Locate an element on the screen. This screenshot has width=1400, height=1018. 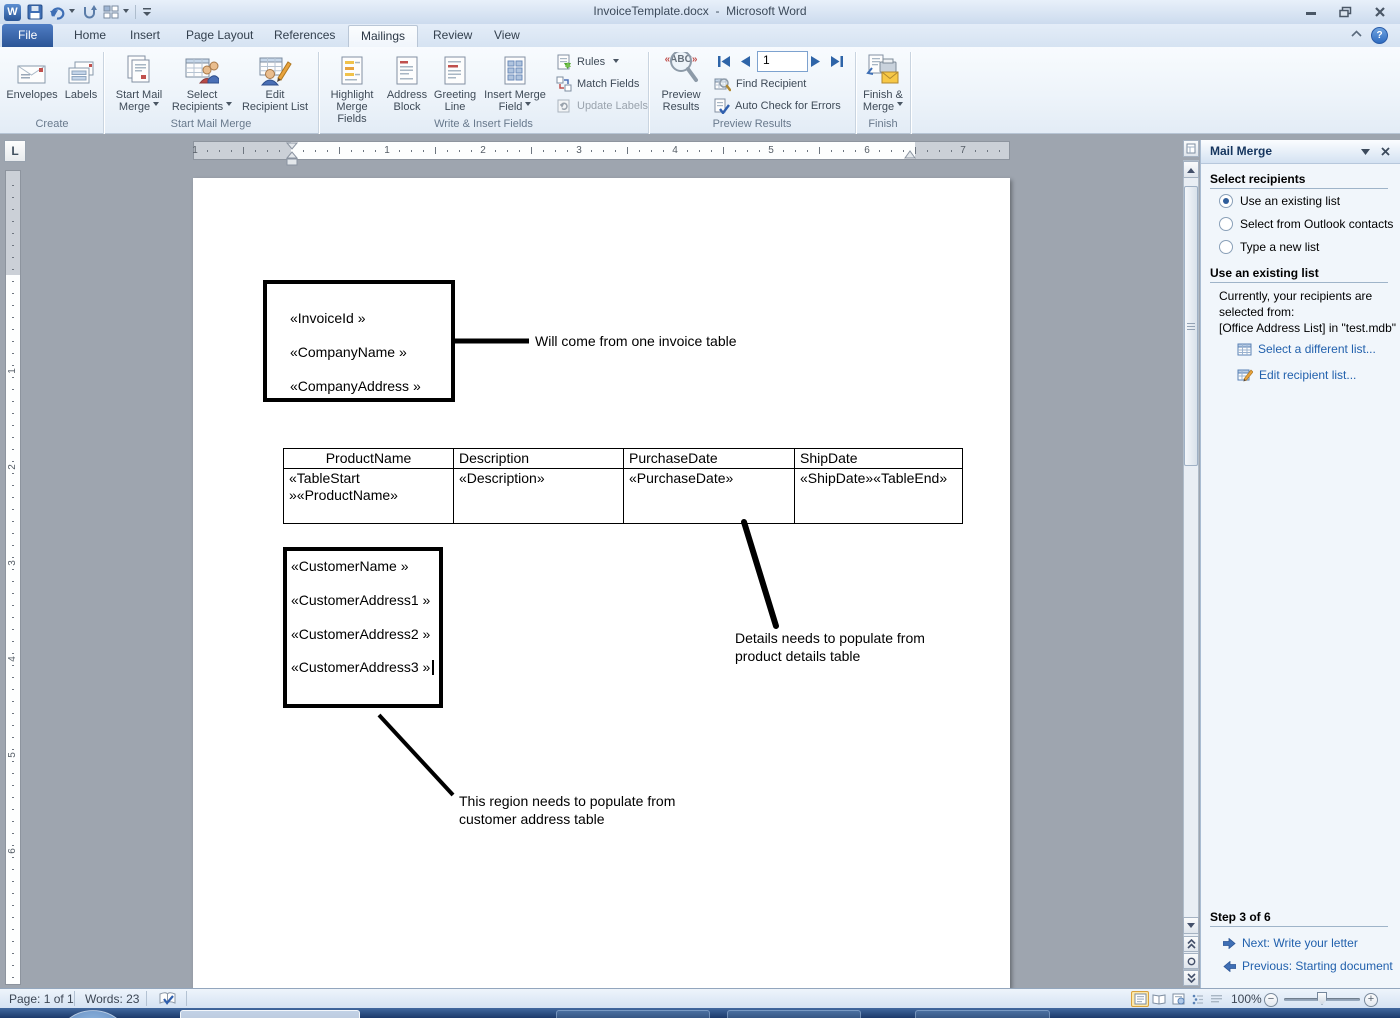
outline-view-button is located at coordinates (1197, 999).